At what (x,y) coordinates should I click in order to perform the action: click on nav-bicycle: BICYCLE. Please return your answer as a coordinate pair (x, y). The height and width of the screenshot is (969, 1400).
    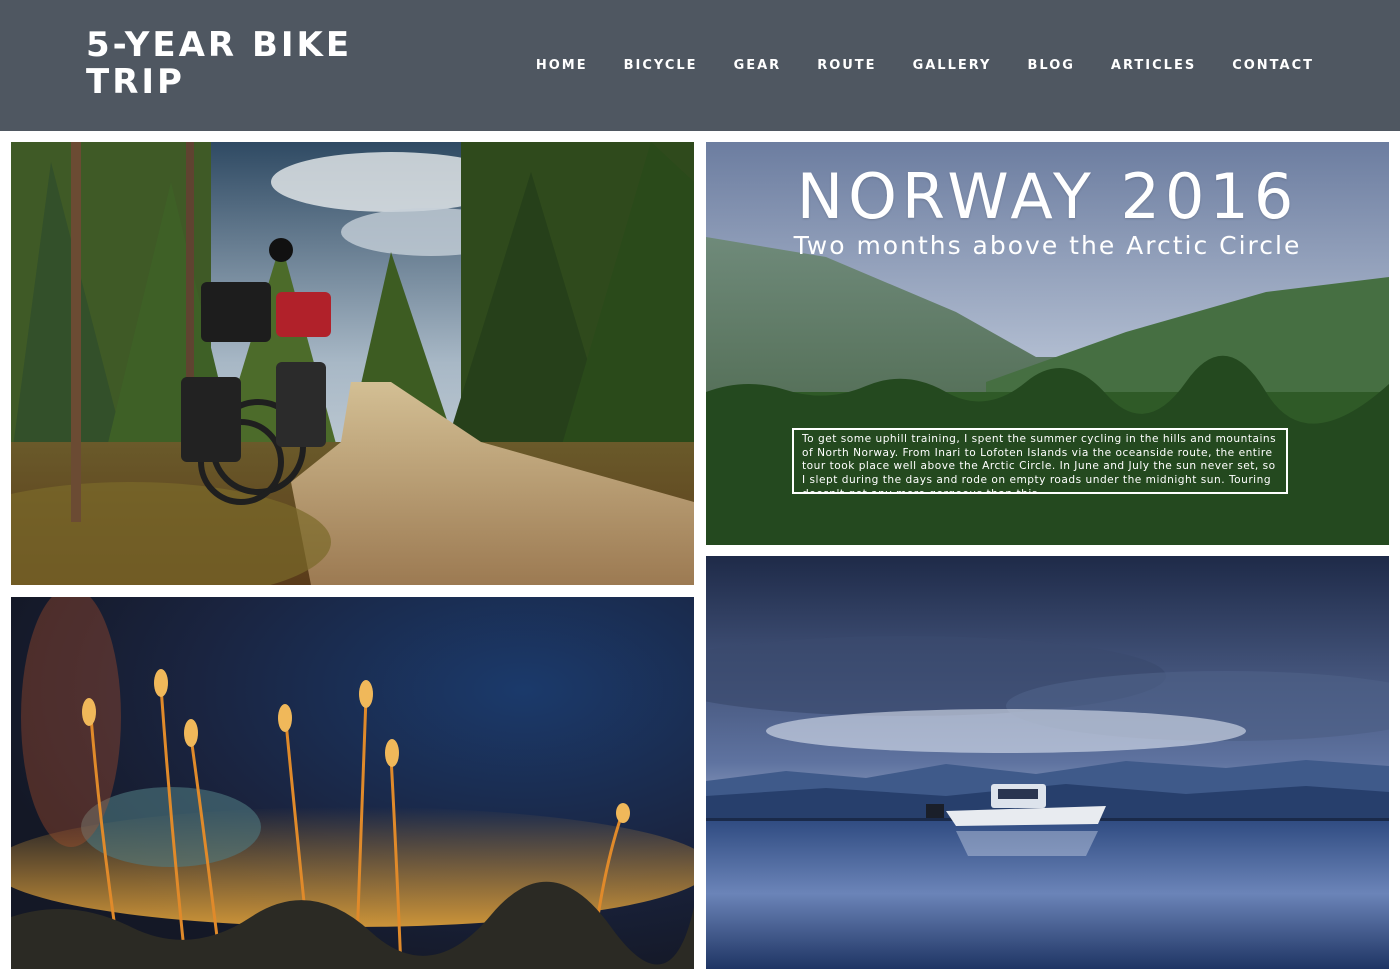
    Looking at the image, I should click on (661, 66).